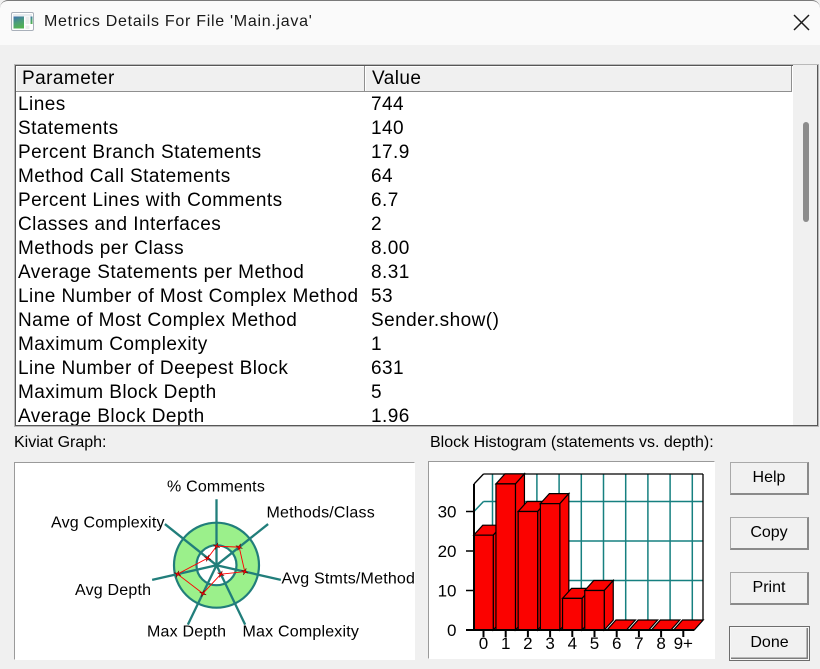 Image resolution: width=820 pixels, height=669 pixels. I want to click on svg-text: 10, so click(447, 591).